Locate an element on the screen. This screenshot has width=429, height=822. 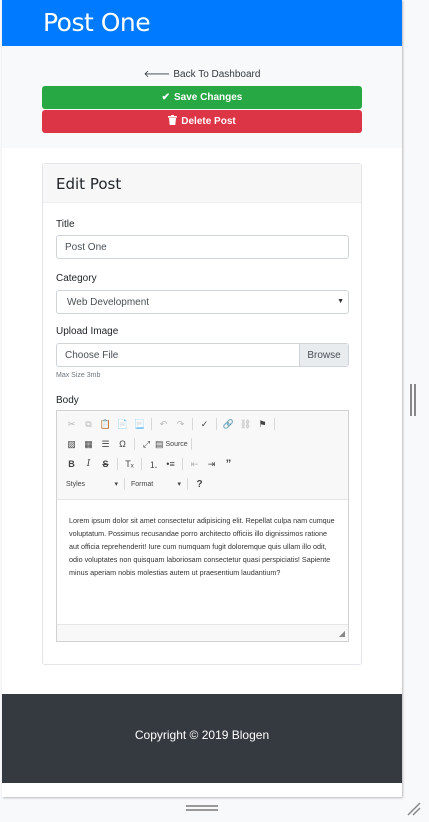
link-icon: 🔗 is located at coordinates (228, 424).